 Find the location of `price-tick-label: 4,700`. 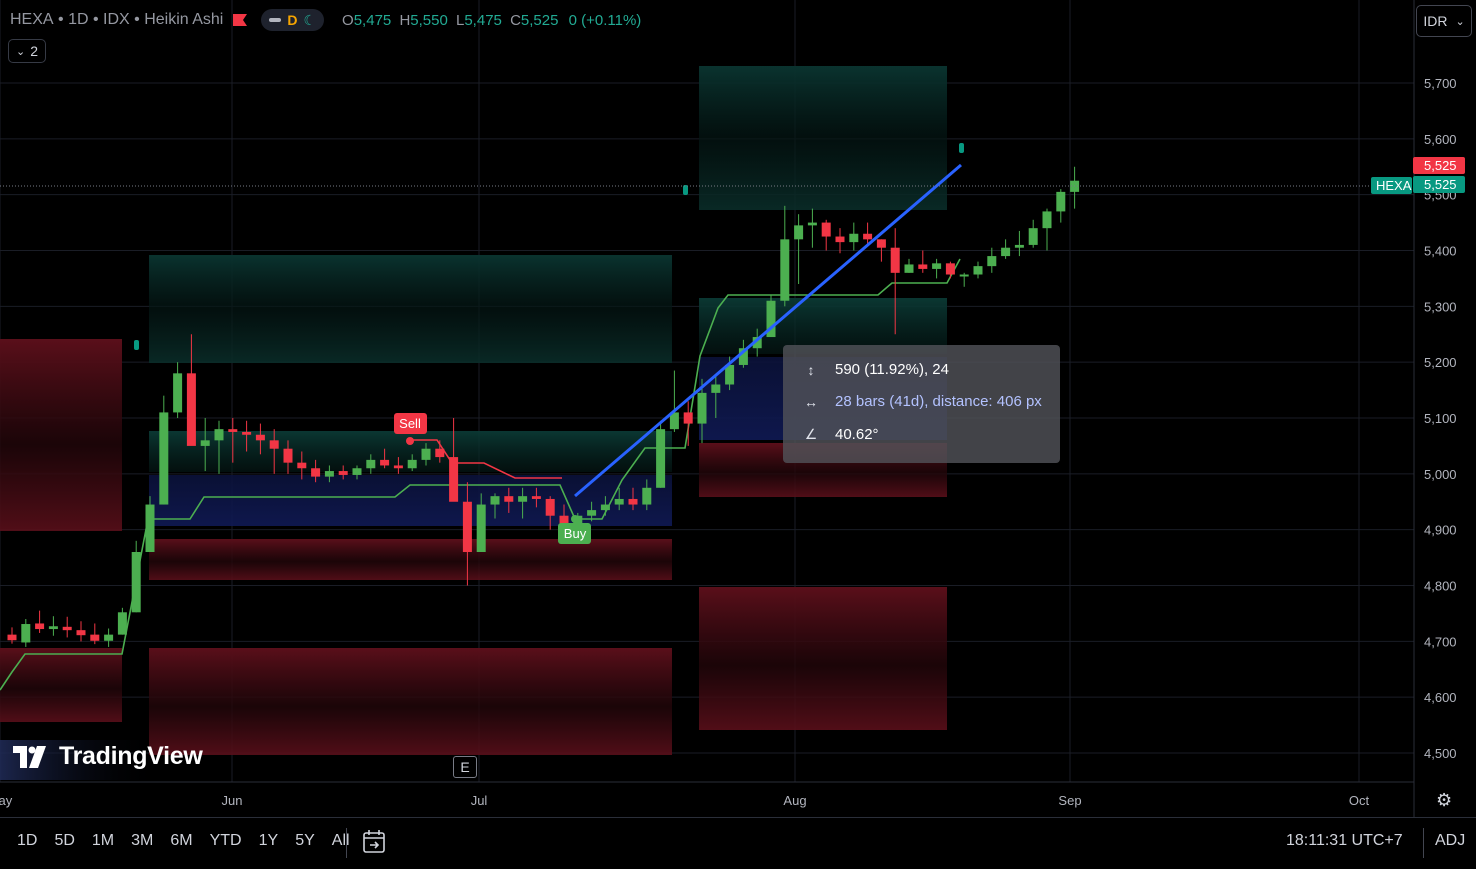

price-tick-label: 4,700 is located at coordinates (1440, 641).